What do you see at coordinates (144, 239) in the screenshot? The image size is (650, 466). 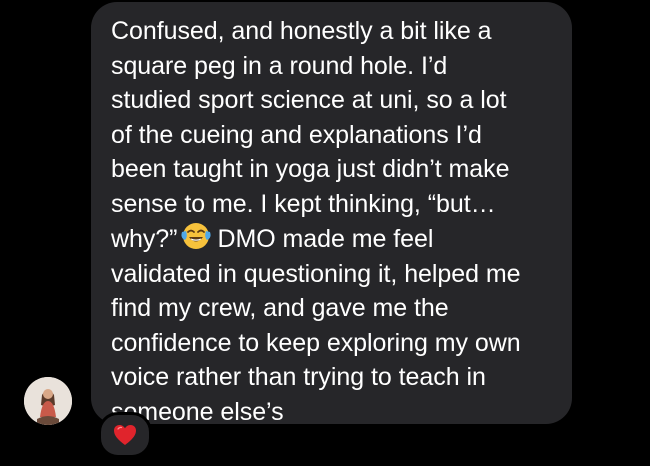 I see `message-fragment: why?”` at bounding box center [144, 239].